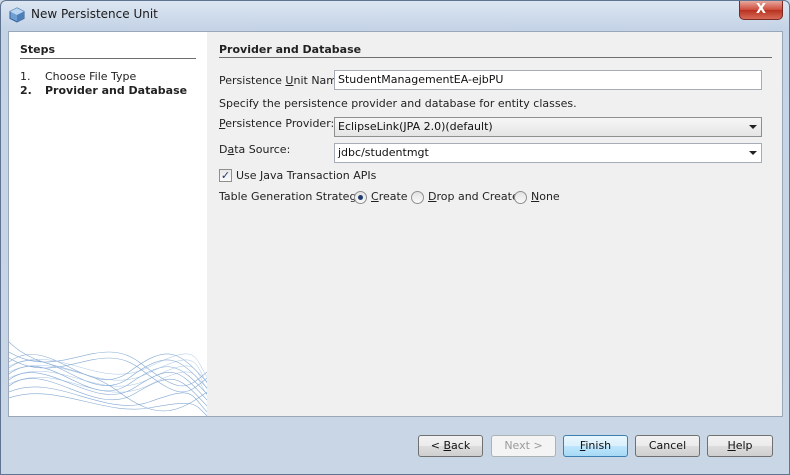  Describe the element at coordinates (91, 76) in the screenshot. I see `step-label: Choose File Type` at that location.